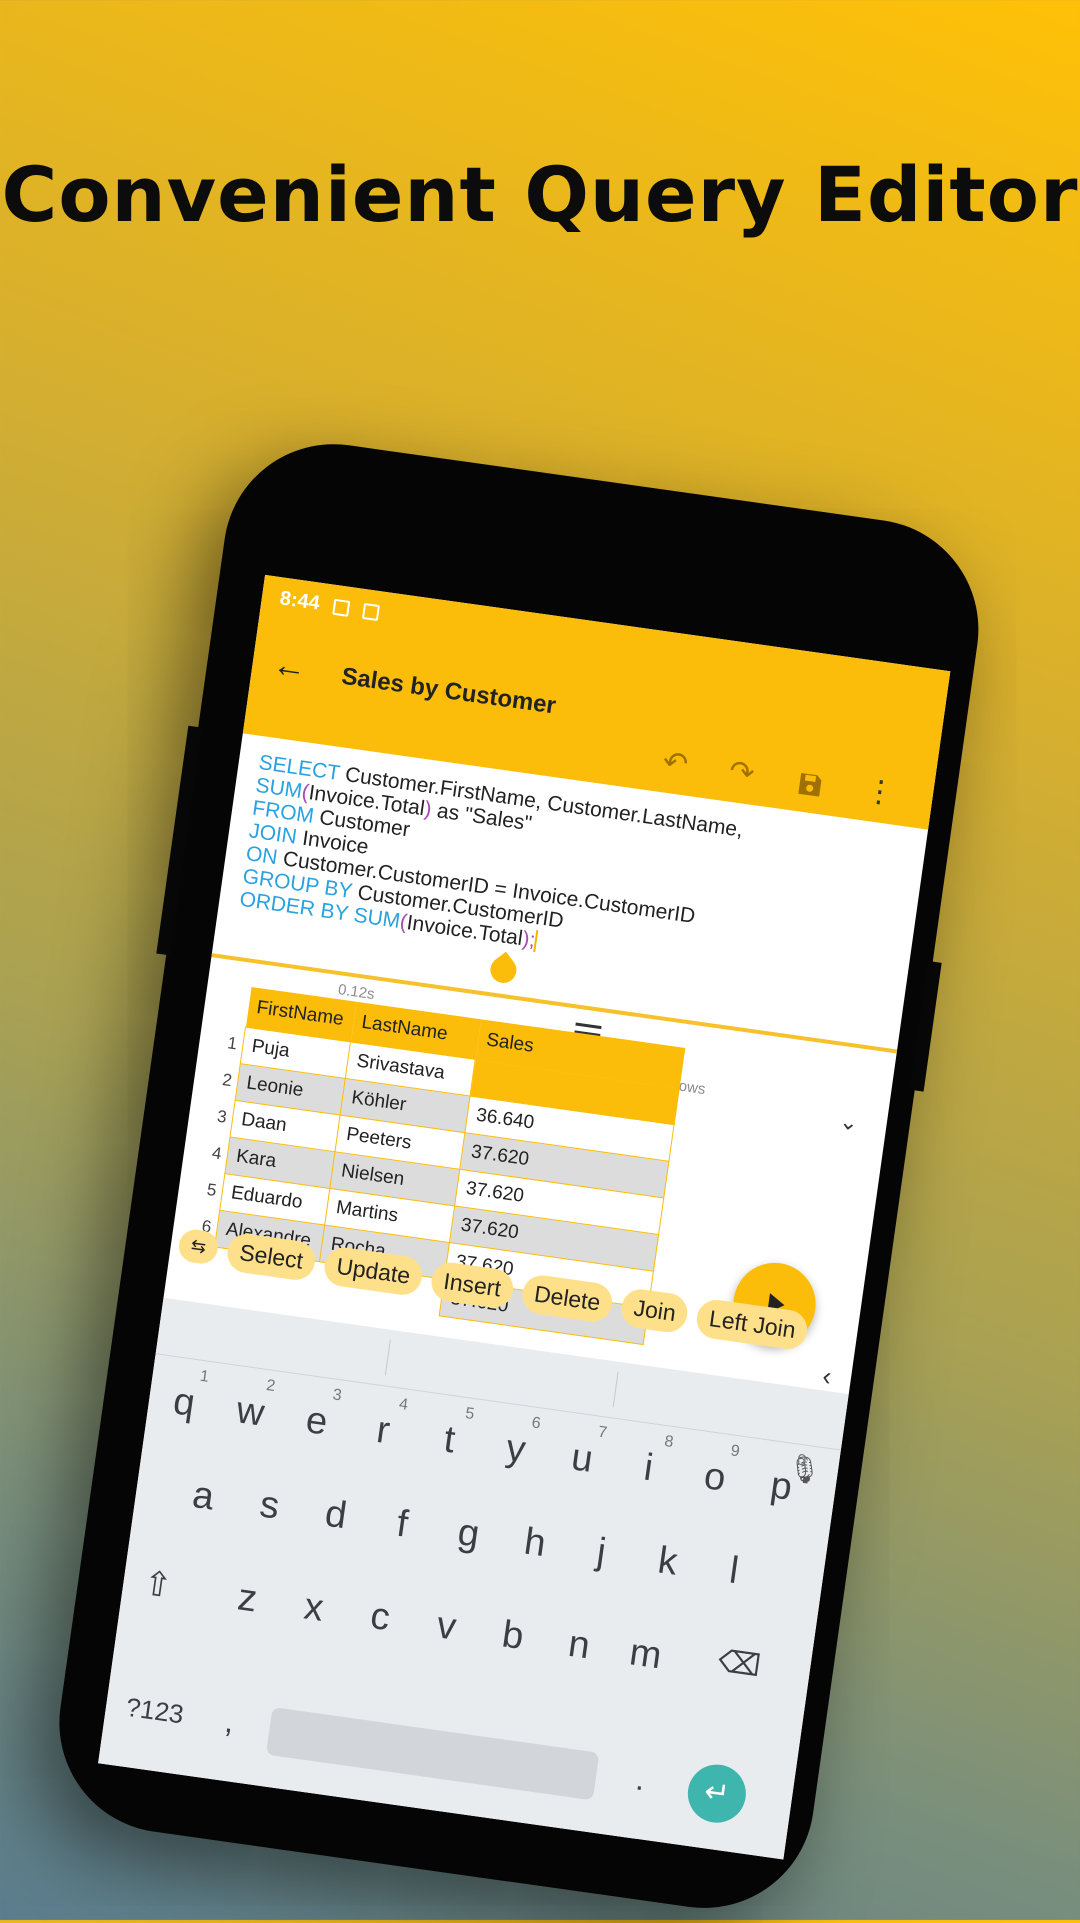 The width and height of the screenshot is (1080, 1923). What do you see at coordinates (780, 1482) in the screenshot?
I see `key-p: p0` at bounding box center [780, 1482].